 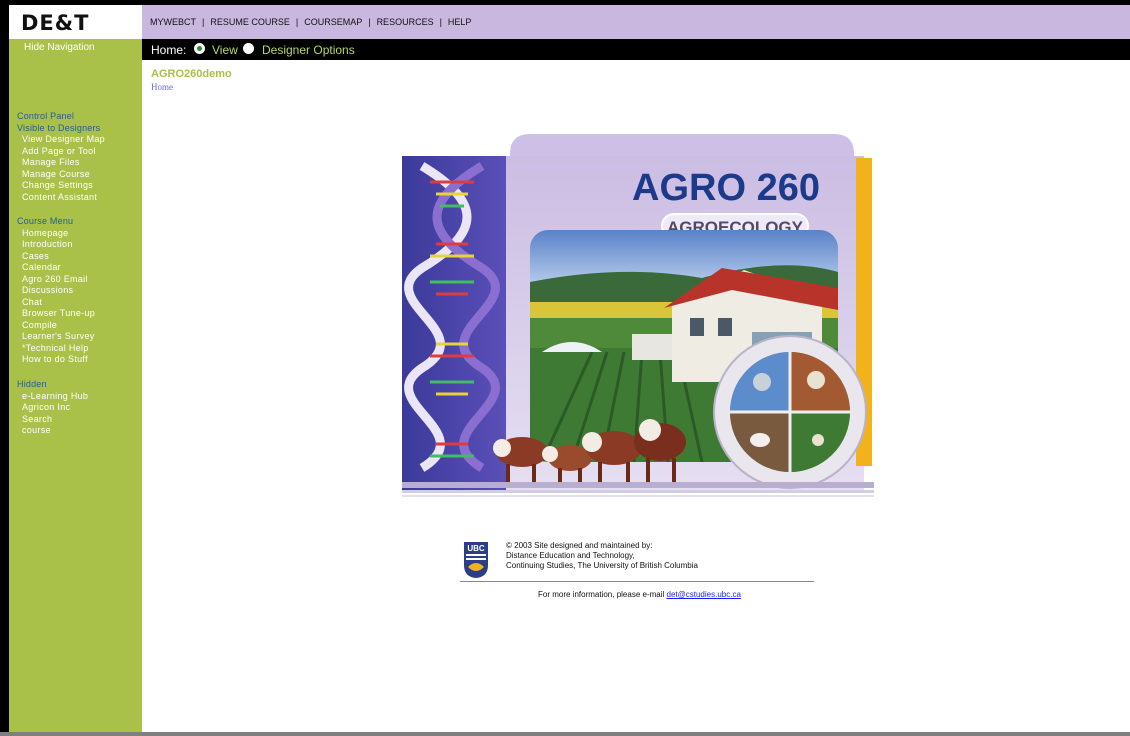 What do you see at coordinates (636, 49) in the screenshot?
I see `view-mode-bar: Home: View Designer Options` at bounding box center [636, 49].